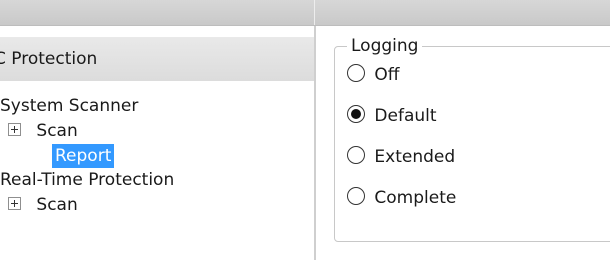 The image size is (610, 260). I want to click on tree-item-label: Real-Time Protection, so click(87, 180).